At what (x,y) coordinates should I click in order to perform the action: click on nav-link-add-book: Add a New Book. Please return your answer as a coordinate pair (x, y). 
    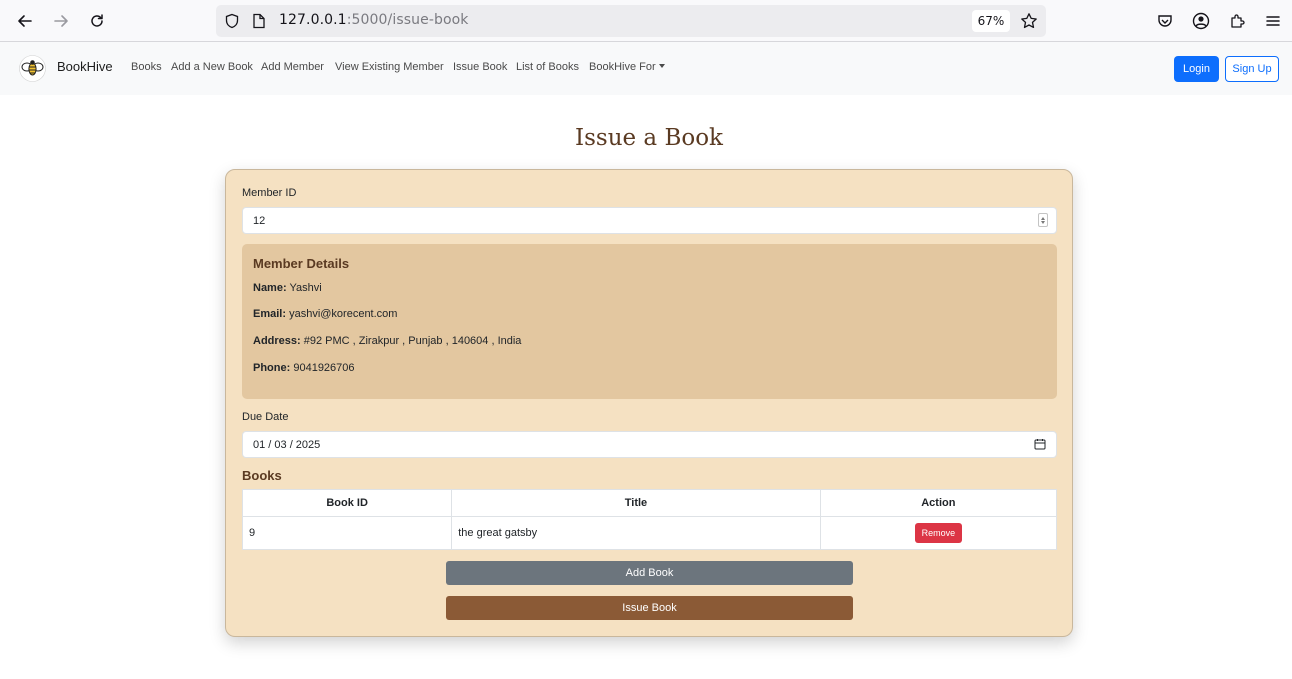
    Looking at the image, I should click on (212, 67).